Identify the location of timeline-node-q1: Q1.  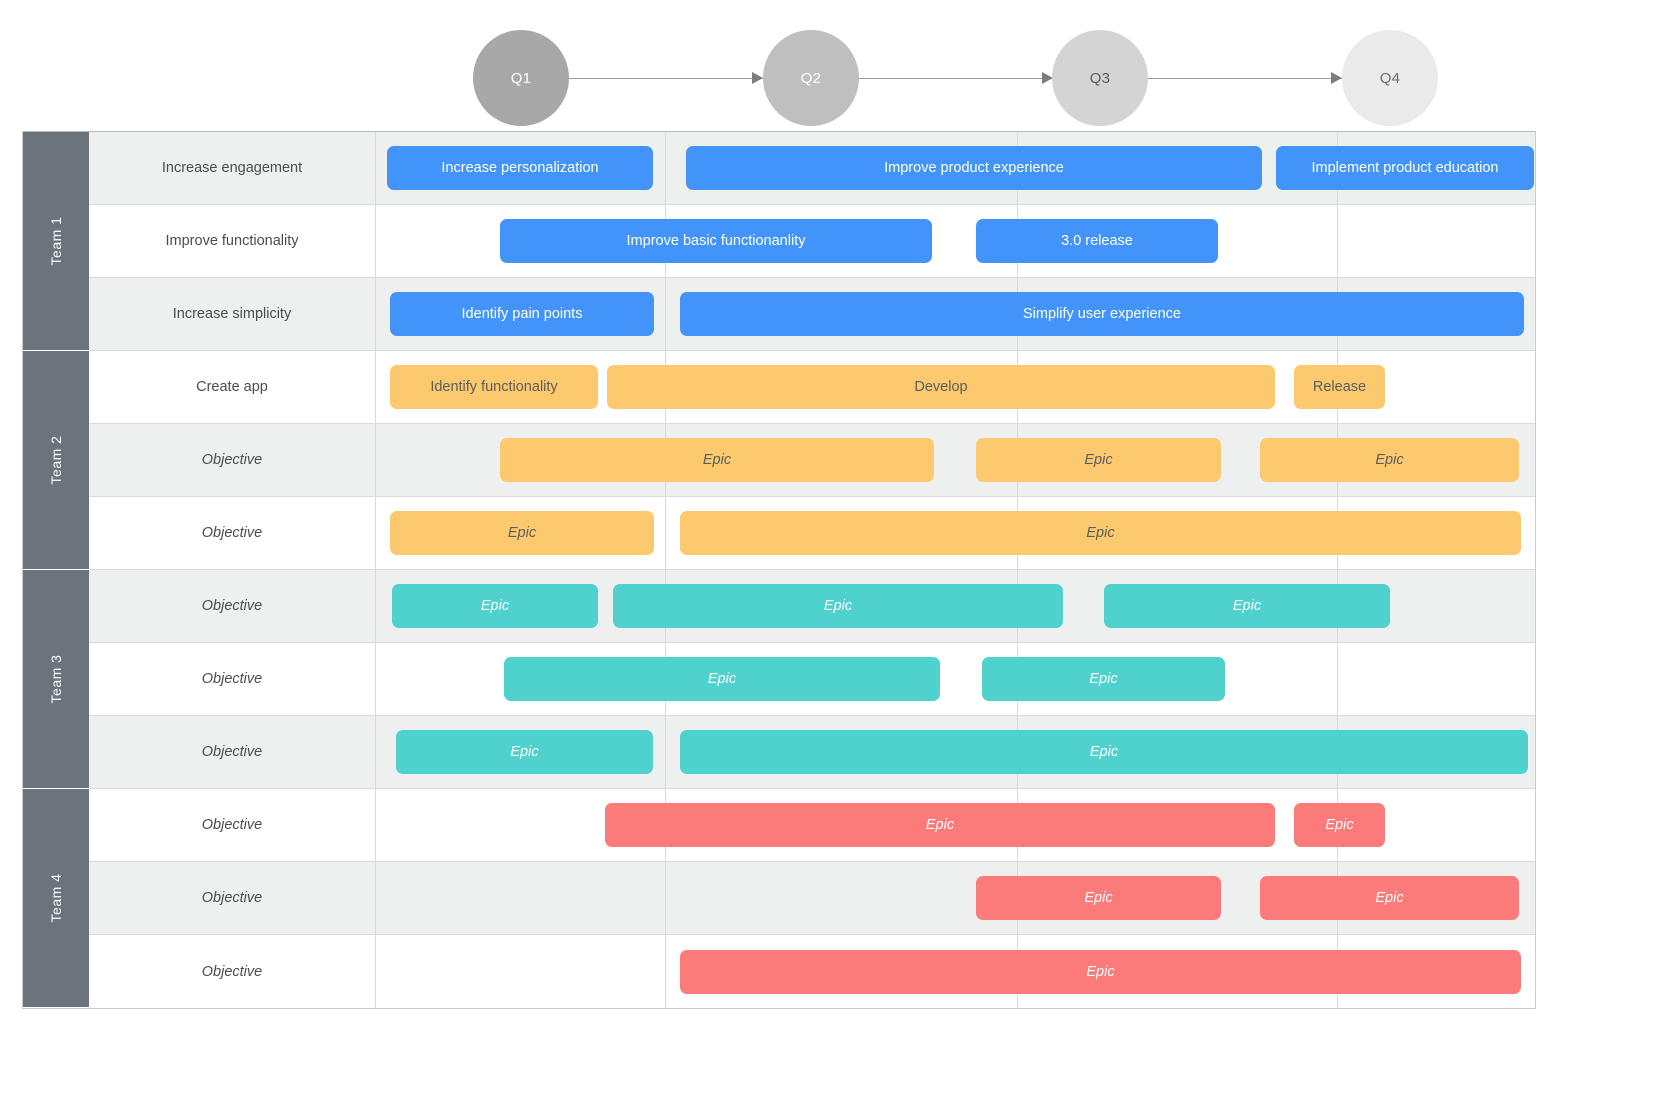
(521, 78).